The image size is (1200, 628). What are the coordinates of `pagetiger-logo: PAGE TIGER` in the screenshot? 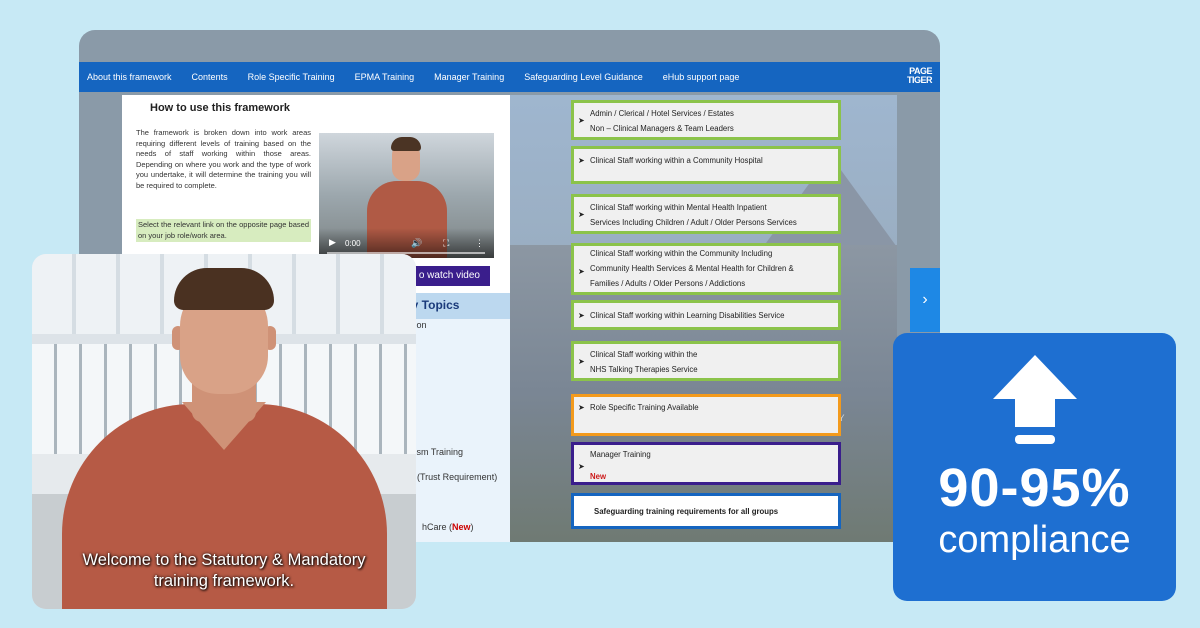 It's located at (919, 76).